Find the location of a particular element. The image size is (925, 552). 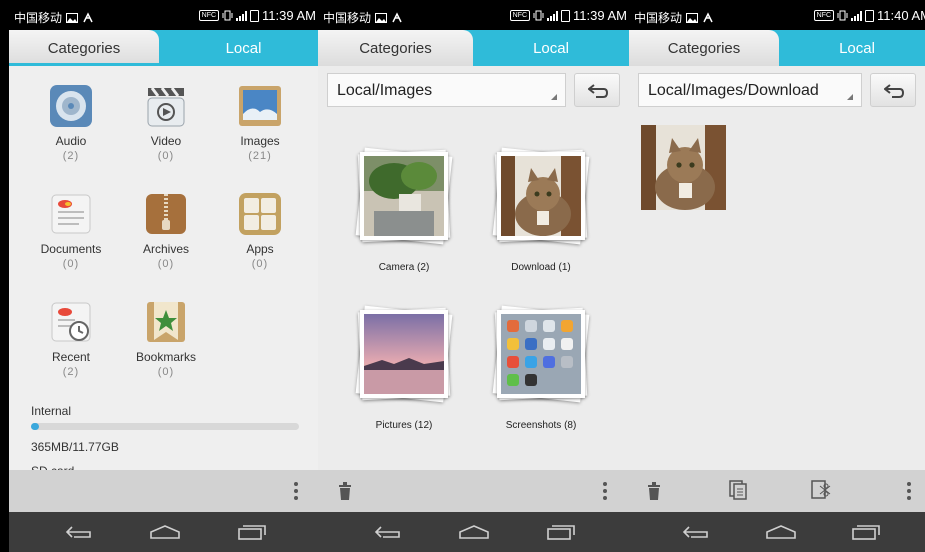

category-video: Video (0) is located at coordinates (166, 123).